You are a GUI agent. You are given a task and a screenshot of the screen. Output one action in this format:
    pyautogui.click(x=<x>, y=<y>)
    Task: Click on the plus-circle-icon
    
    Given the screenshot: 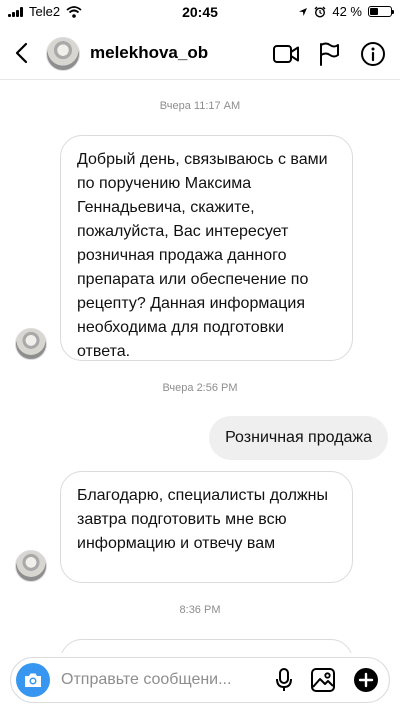 What is the action you would take?
    pyautogui.click(x=366, y=680)
    